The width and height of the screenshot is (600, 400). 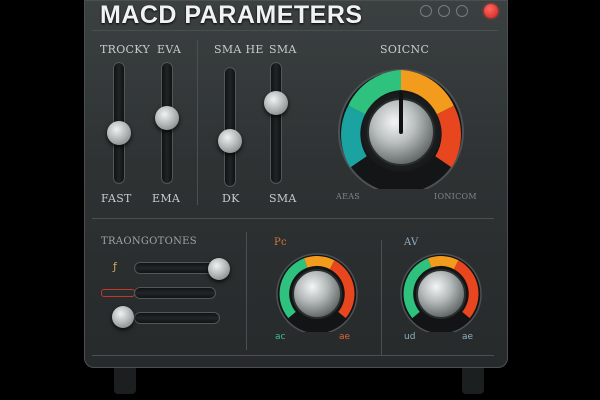 What do you see at coordinates (276, 123) in the screenshot?
I see `sma-slider-track` at bounding box center [276, 123].